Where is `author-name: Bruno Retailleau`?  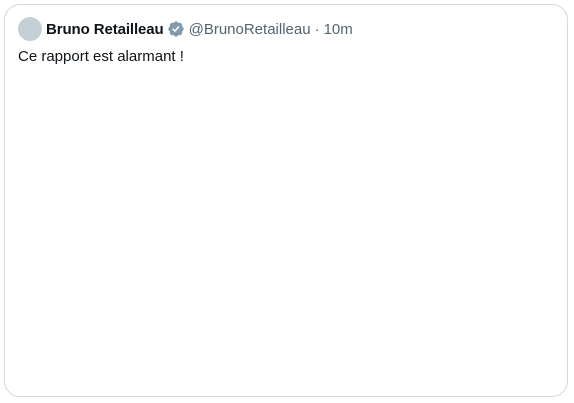
author-name: Bruno Retailleau is located at coordinates (105, 29).